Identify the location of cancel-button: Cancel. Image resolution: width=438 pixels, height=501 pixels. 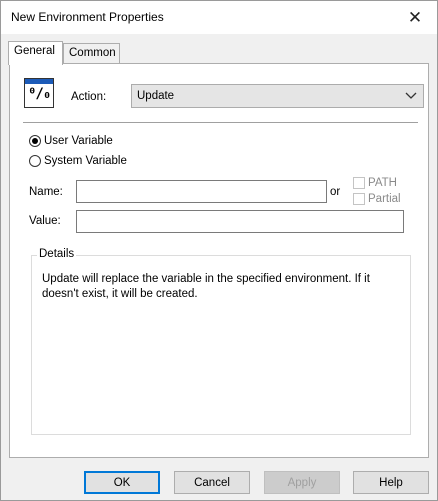
(212, 482).